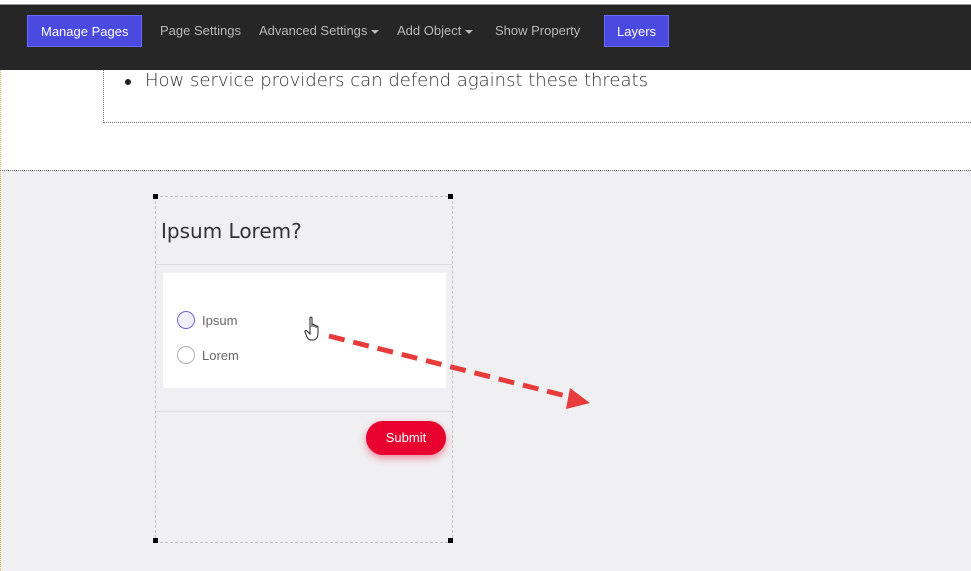  I want to click on hand-pointer-icon, so click(311, 328).